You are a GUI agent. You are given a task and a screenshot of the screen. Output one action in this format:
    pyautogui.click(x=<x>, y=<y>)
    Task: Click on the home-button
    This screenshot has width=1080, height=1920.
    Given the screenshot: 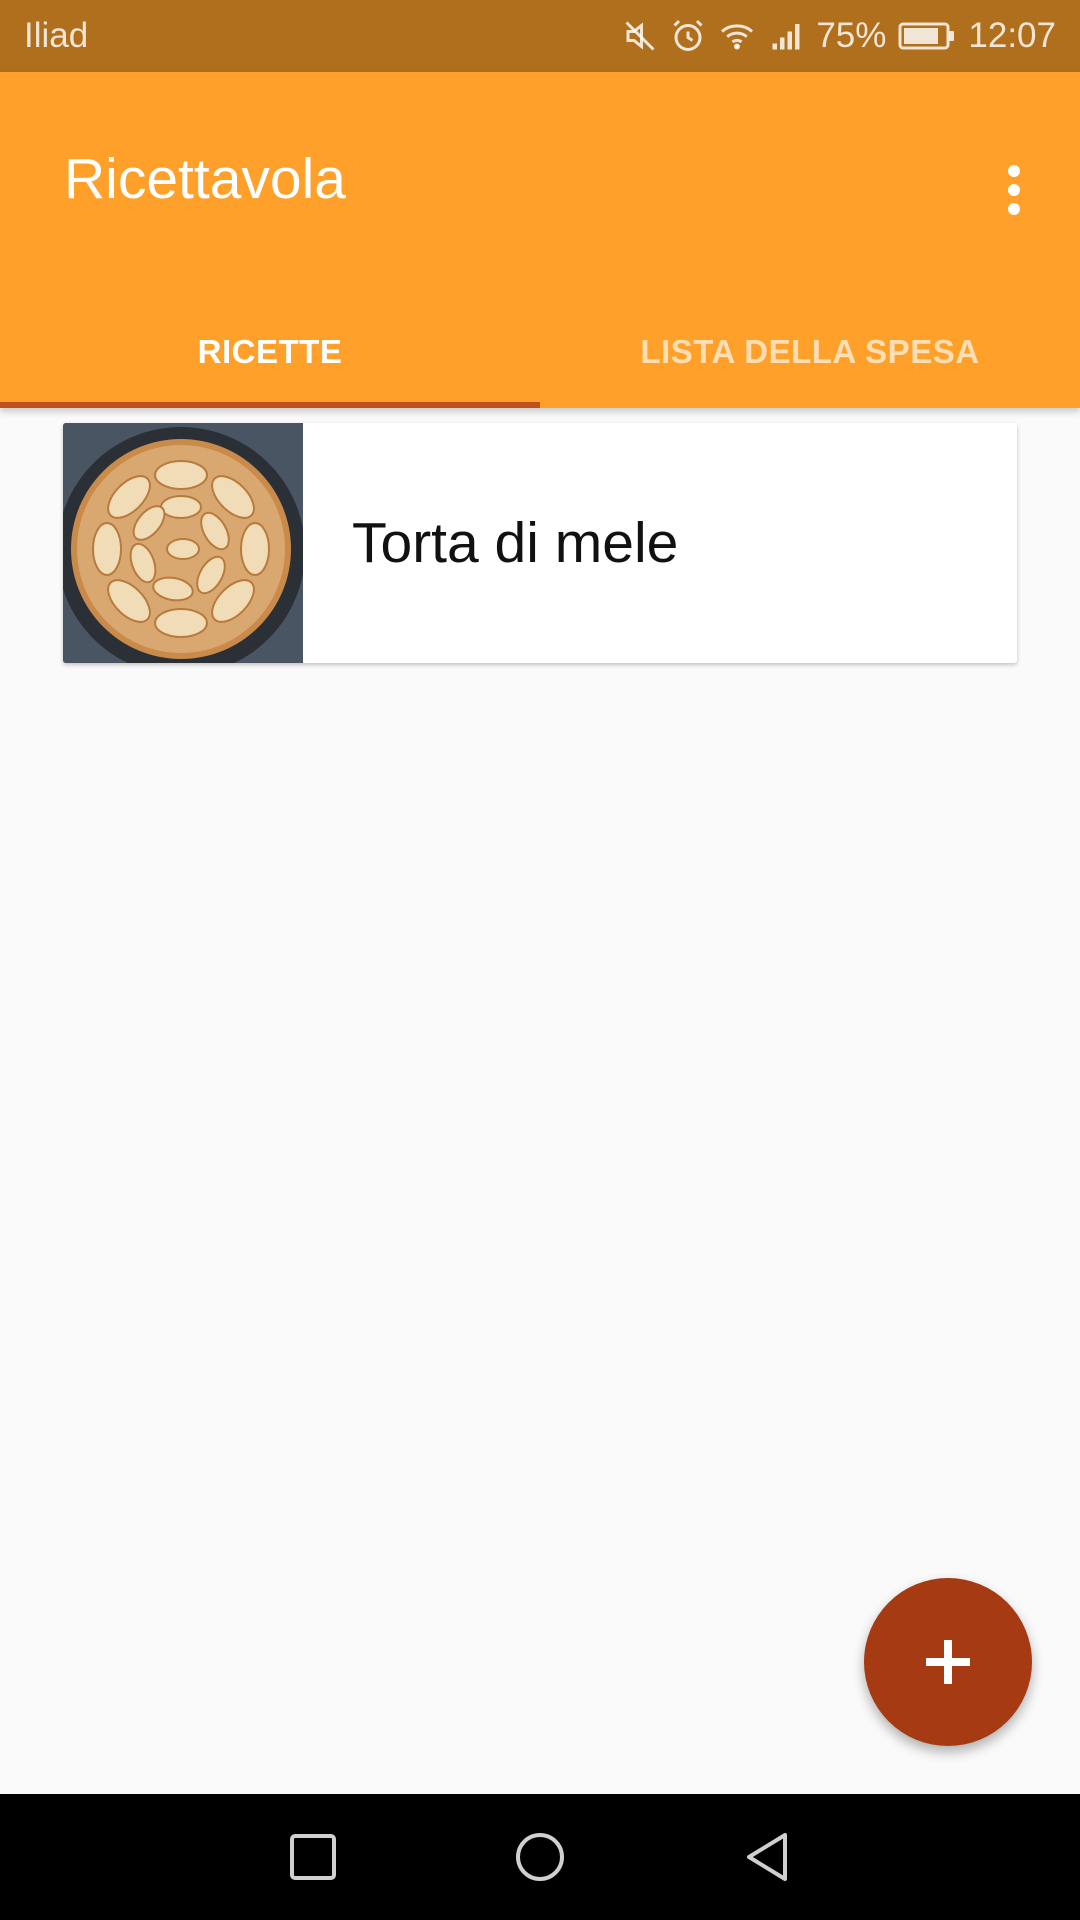 What is the action you would take?
    pyautogui.click(x=540, y=1857)
    